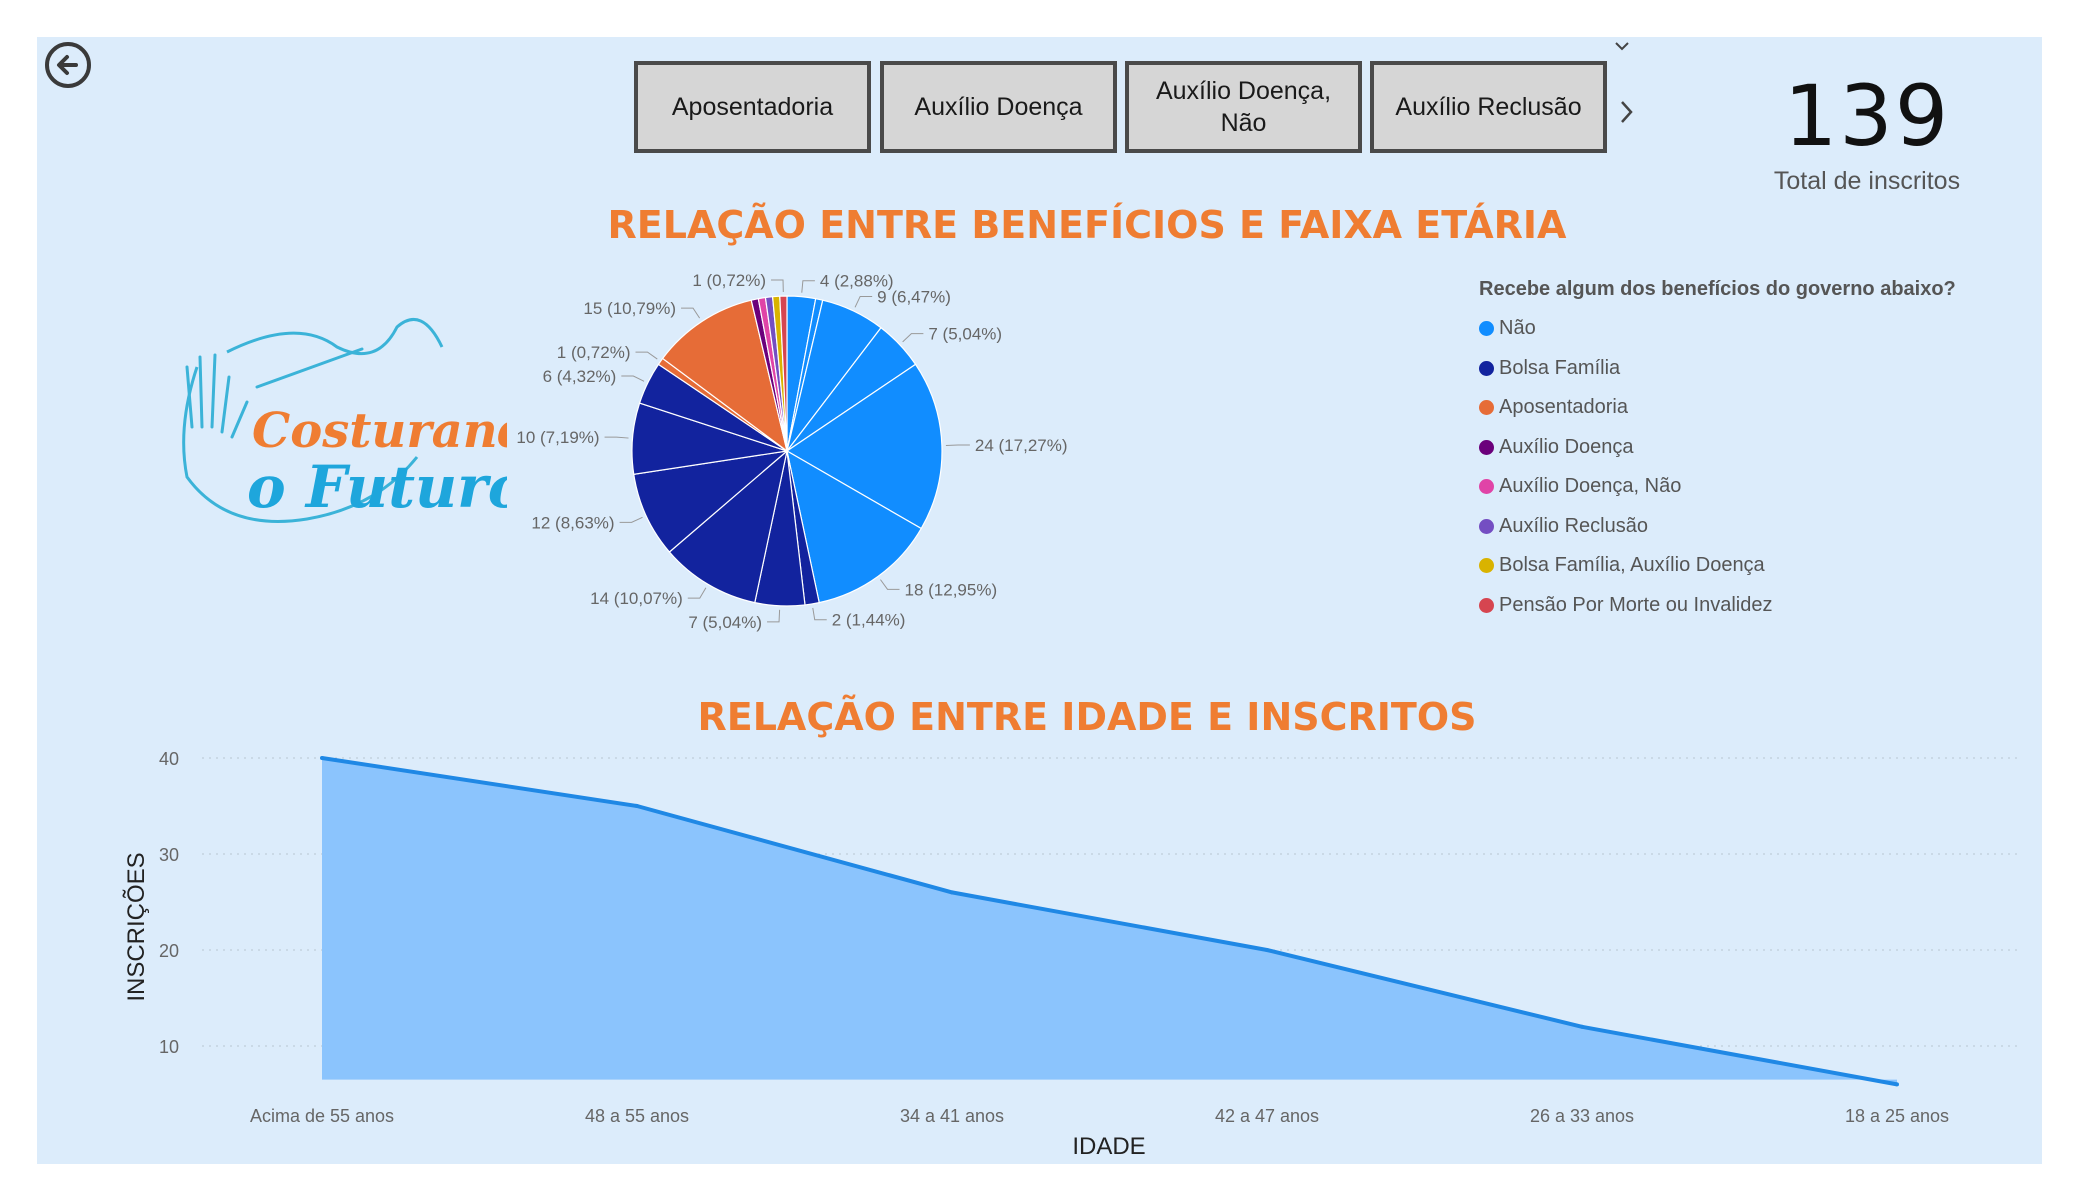  Describe the element at coordinates (637, 1116) in the screenshot. I see `x-tick-label: 48 a 55 anos` at that location.